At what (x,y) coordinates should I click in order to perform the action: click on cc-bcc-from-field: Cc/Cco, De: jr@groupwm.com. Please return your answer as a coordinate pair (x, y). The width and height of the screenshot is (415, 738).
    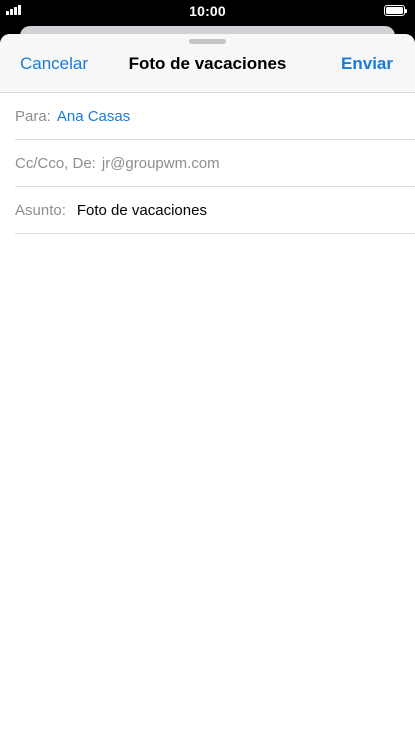
    Looking at the image, I should click on (215, 163).